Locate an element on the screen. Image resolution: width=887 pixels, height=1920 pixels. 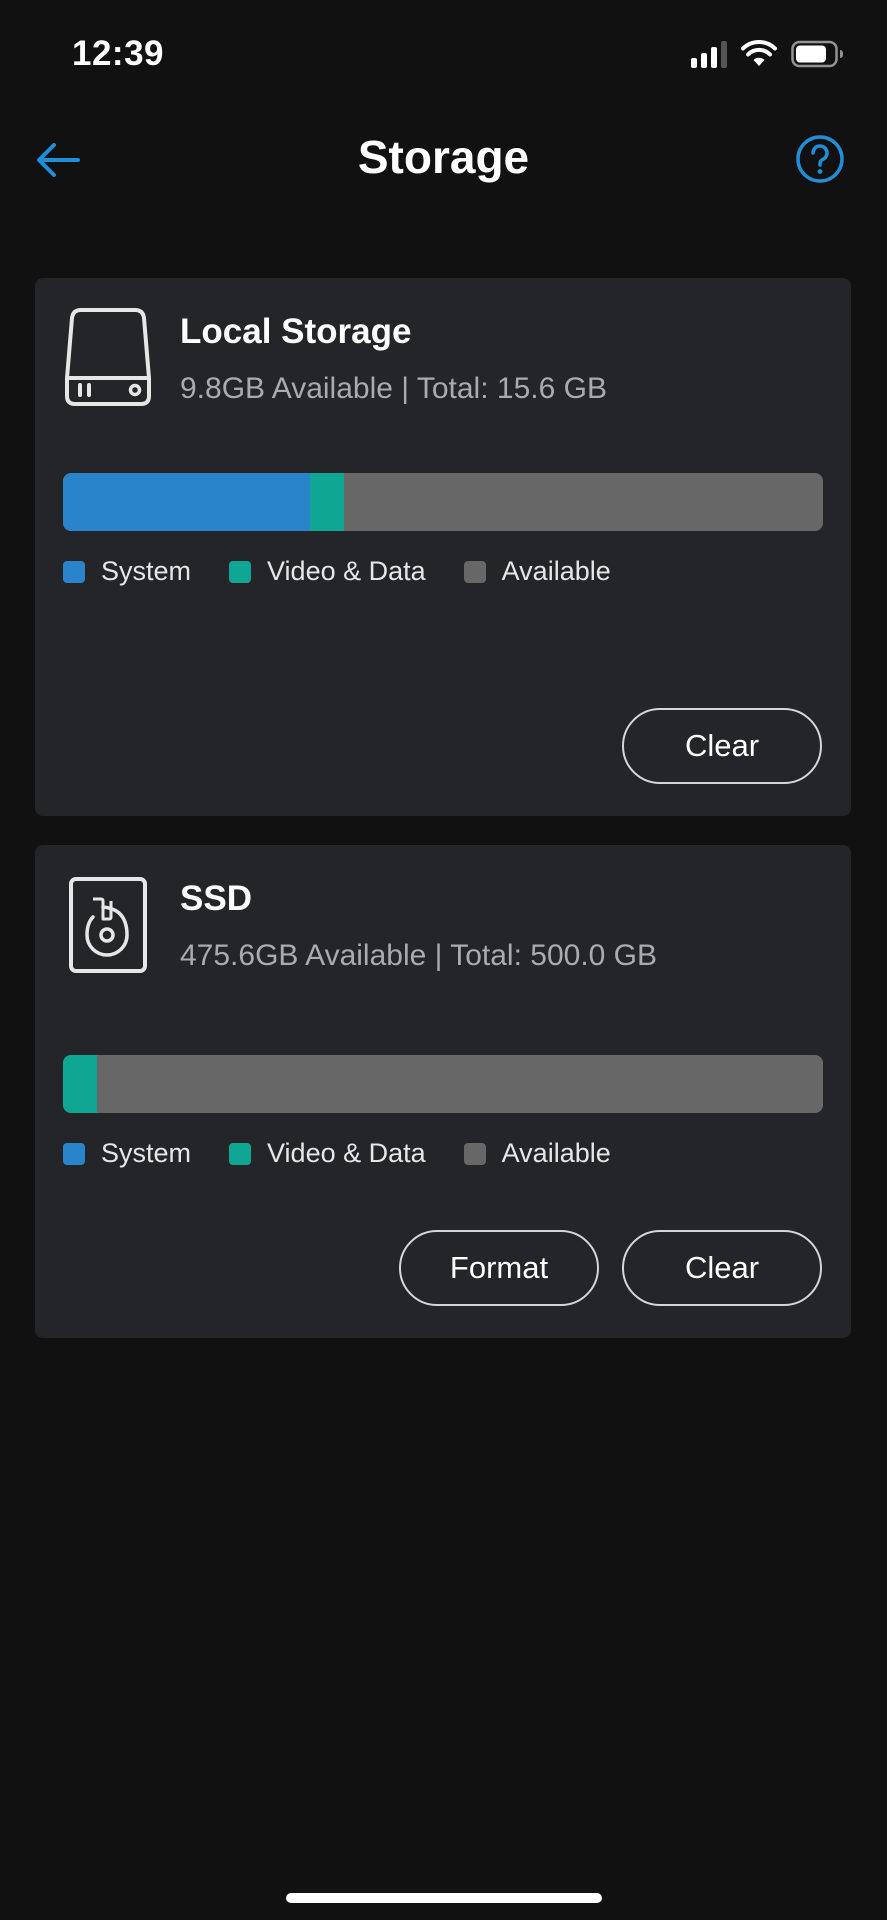
ssd-disk-icon is located at coordinates (108, 925).